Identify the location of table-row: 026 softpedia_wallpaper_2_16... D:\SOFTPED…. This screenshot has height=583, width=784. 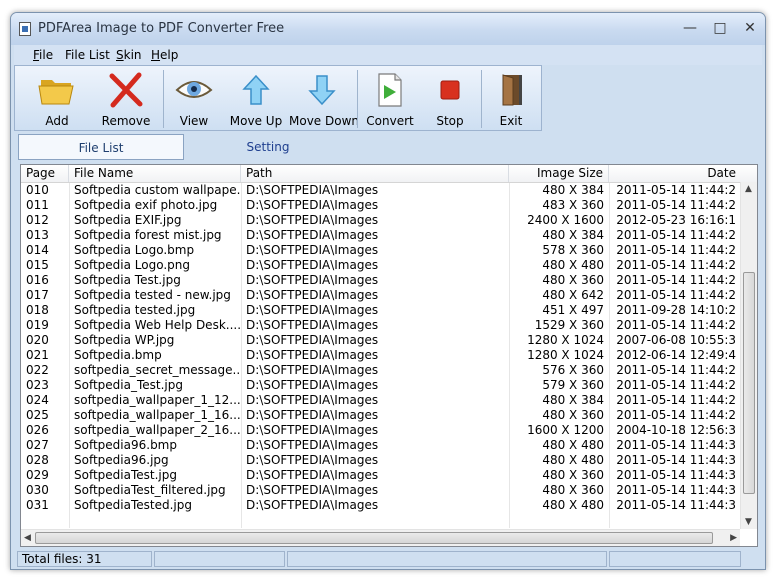
(381, 430).